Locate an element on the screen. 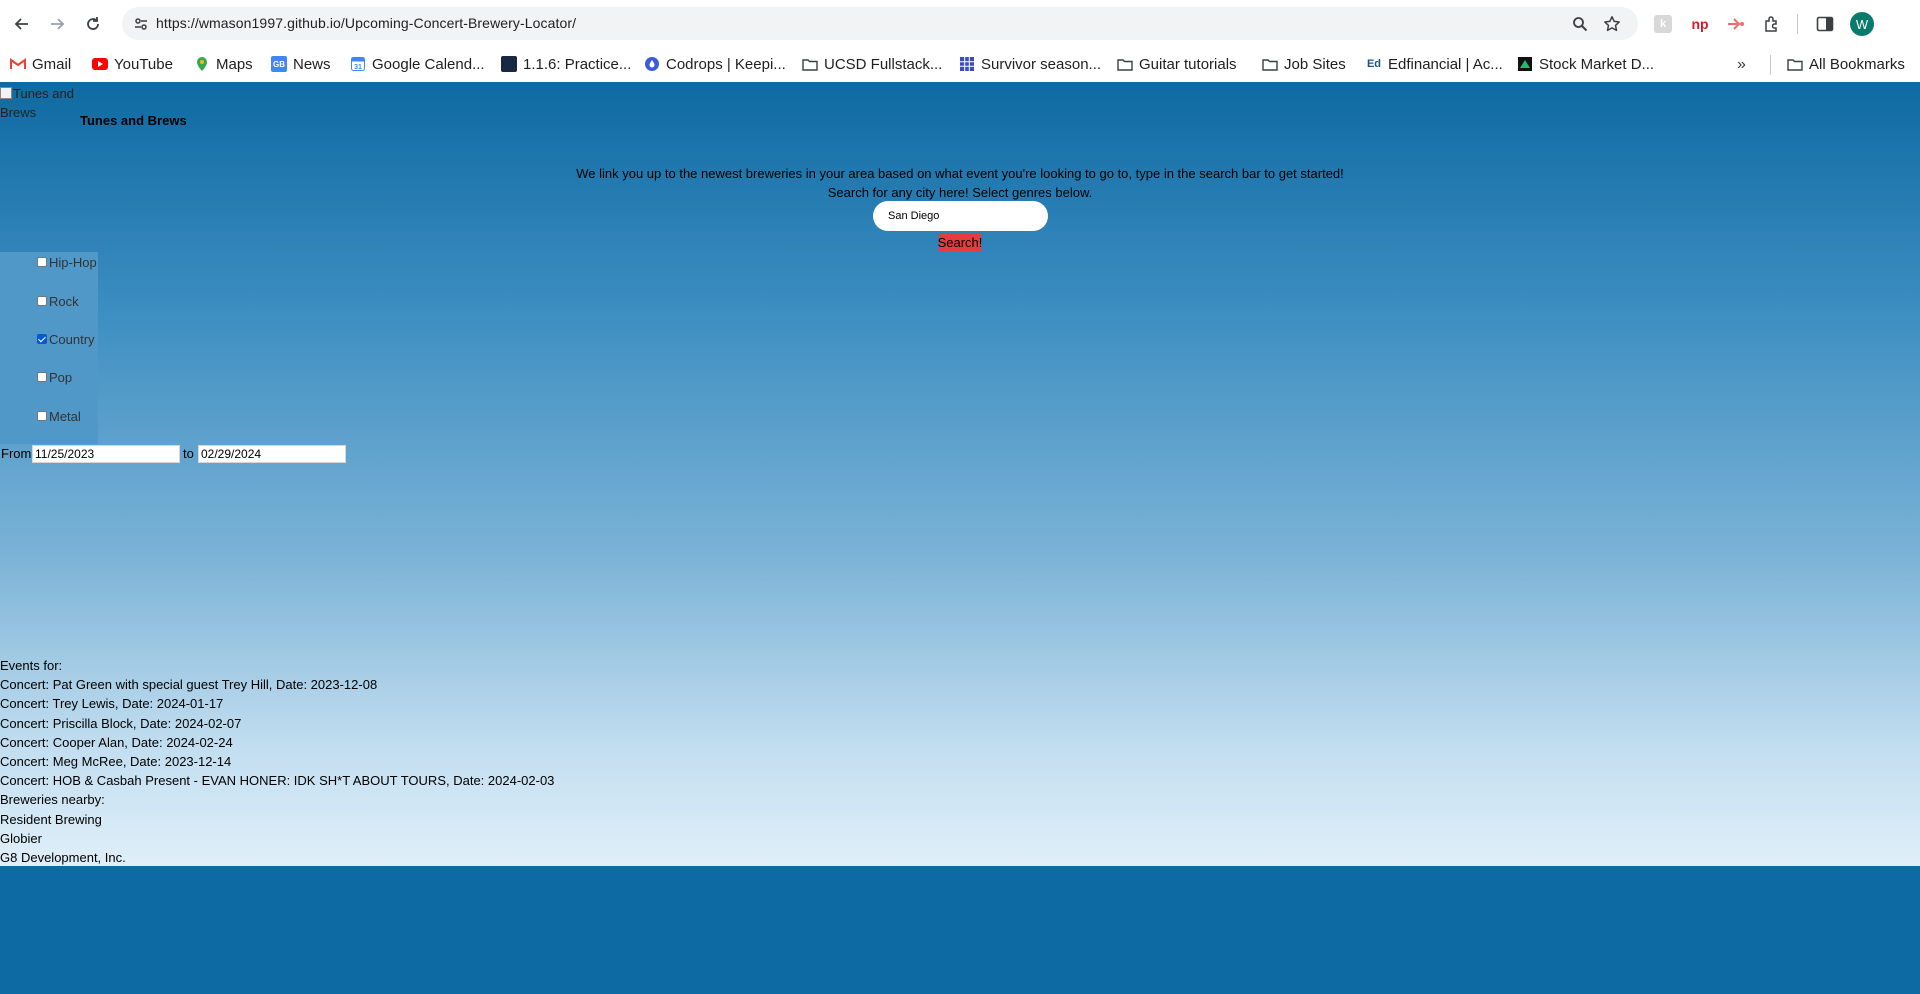  extension-np-icon: np is located at coordinates (1700, 24).